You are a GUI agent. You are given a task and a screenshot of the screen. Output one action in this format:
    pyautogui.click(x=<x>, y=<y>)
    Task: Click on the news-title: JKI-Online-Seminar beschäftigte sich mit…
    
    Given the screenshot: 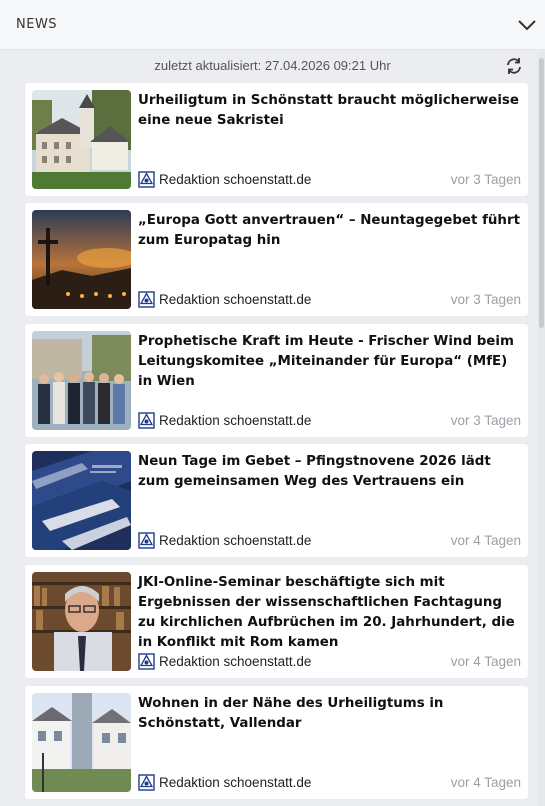 What is the action you would take?
    pyautogui.click(x=329, y=613)
    